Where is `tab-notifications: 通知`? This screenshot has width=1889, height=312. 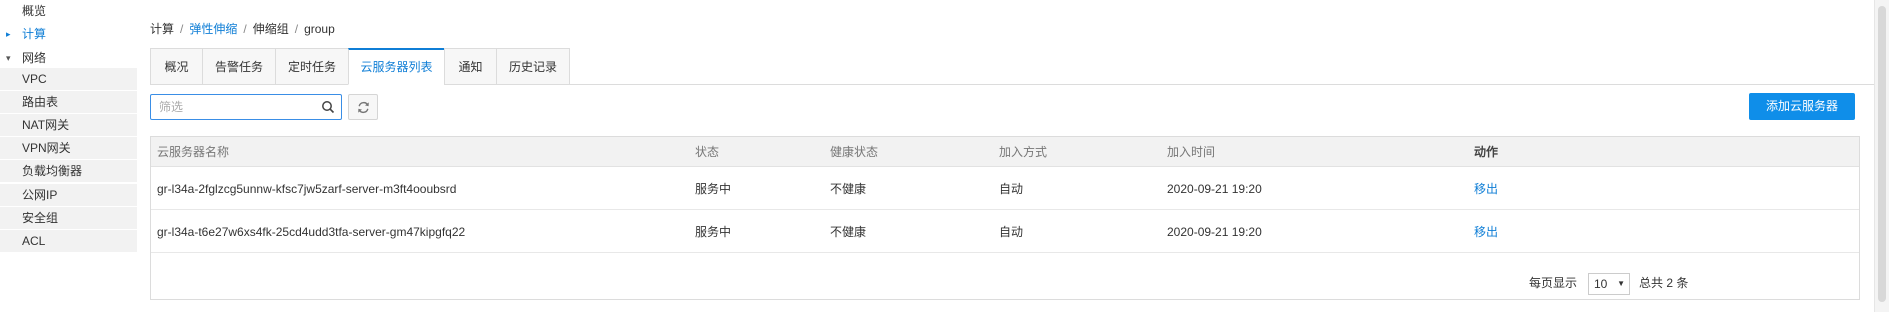 tab-notifications: 通知 is located at coordinates (470, 66).